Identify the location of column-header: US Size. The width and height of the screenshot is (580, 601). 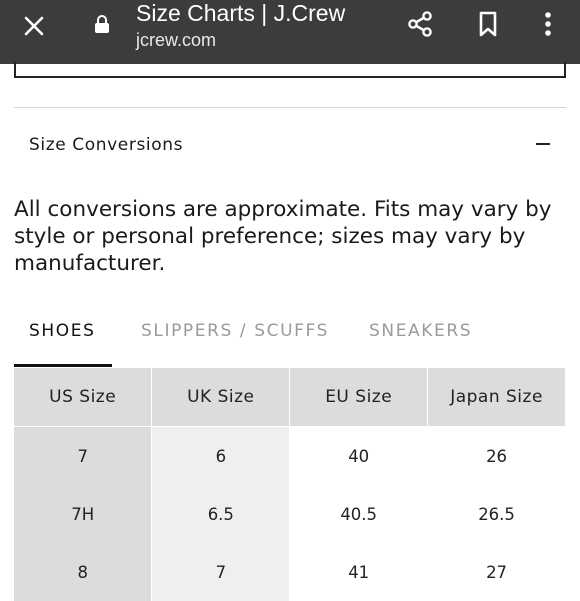
(83, 397).